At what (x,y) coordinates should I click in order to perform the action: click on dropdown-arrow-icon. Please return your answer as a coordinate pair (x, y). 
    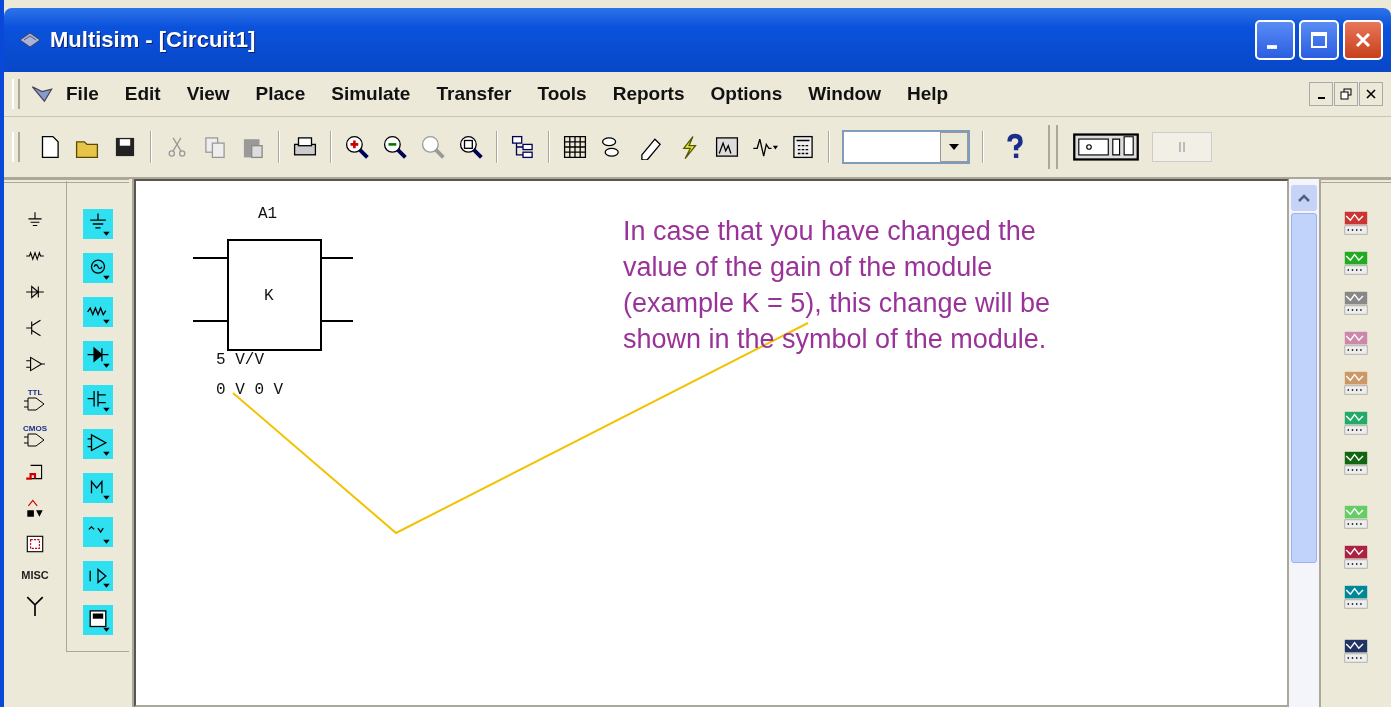
    Looking at the image, I should click on (954, 147).